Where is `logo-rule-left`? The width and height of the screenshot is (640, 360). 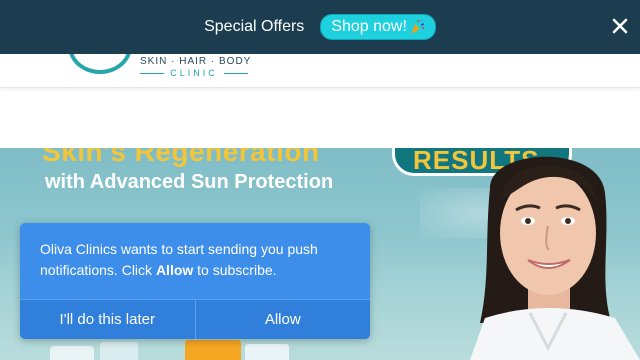
logo-rule-left is located at coordinates (152, 73).